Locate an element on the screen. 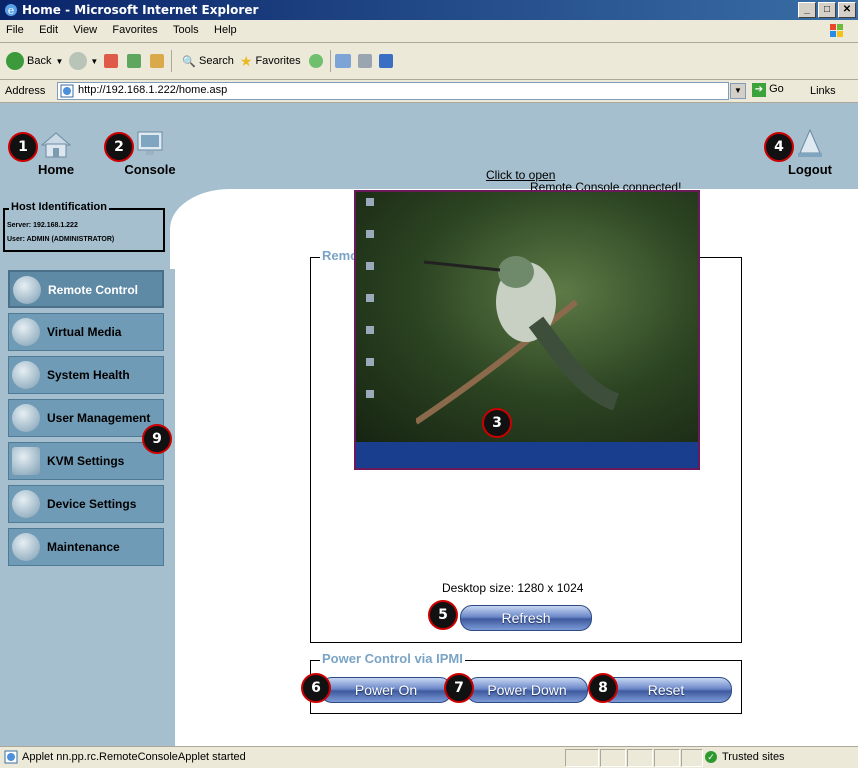  console-preview-image is located at coordinates (527, 330).